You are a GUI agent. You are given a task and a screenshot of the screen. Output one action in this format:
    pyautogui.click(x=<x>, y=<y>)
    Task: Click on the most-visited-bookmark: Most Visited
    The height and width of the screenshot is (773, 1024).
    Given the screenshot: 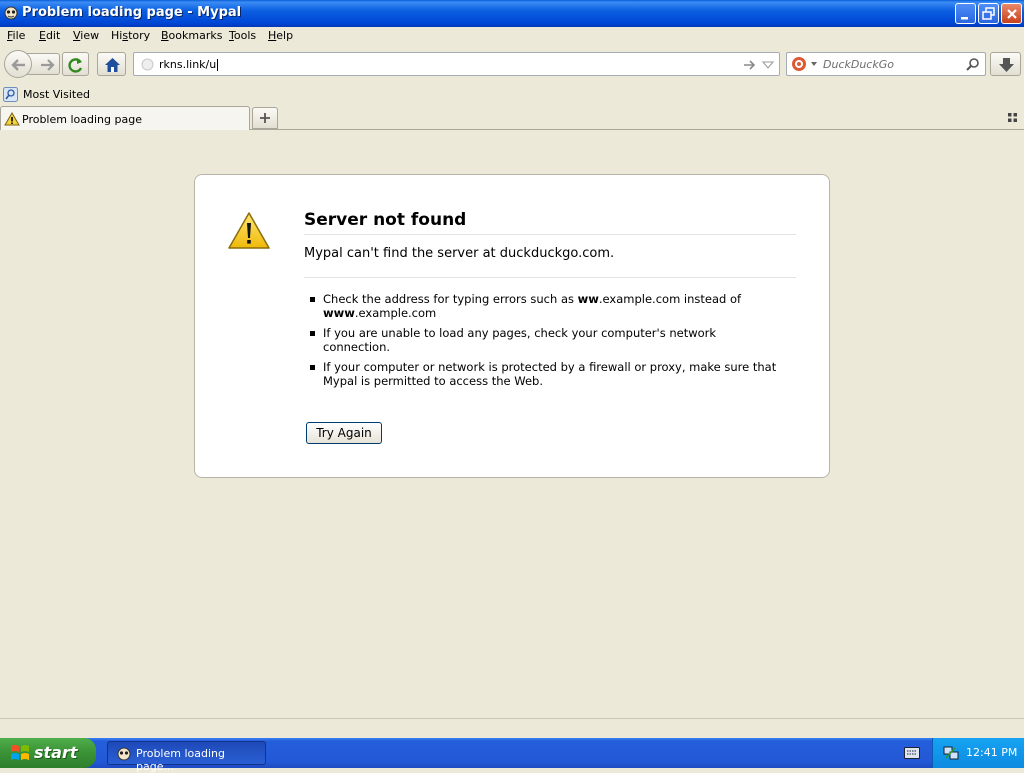 What is the action you would take?
    pyautogui.click(x=56, y=94)
    